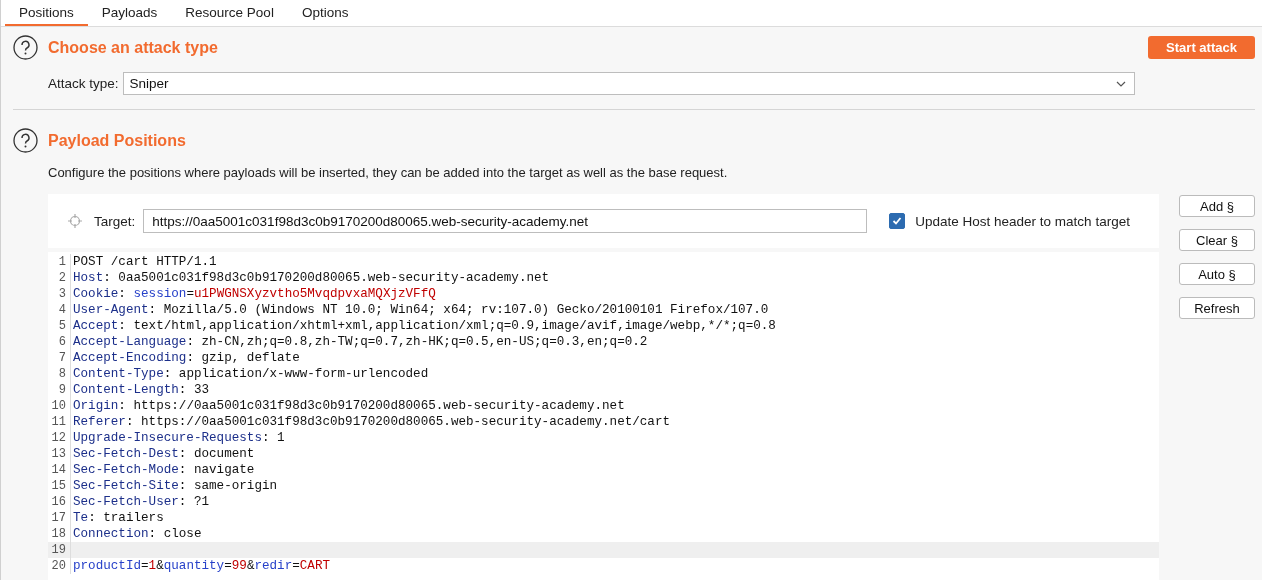  What do you see at coordinates (186, 358) in the screenshot?
I see `code-text: Accept-Encoding: gzip, deflate` at bounding box center [186, 358].